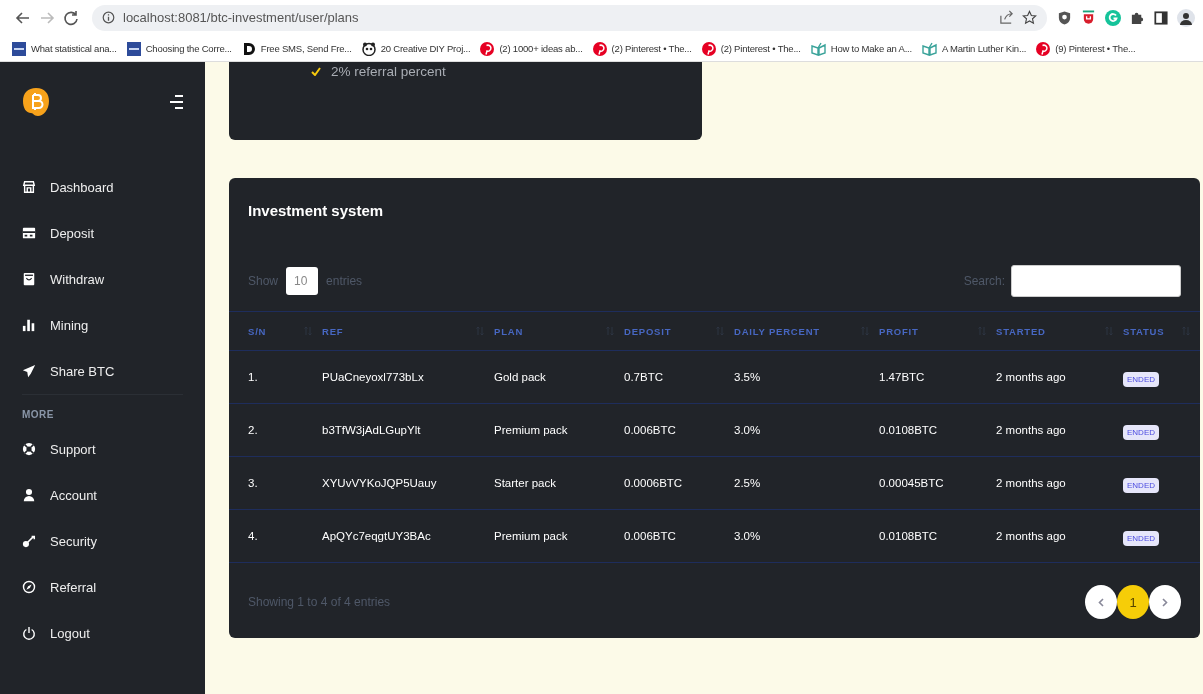 Image resolution: width=1203 pixels, height=694 pixels. I want to click on user-icon, so click(29, 495).